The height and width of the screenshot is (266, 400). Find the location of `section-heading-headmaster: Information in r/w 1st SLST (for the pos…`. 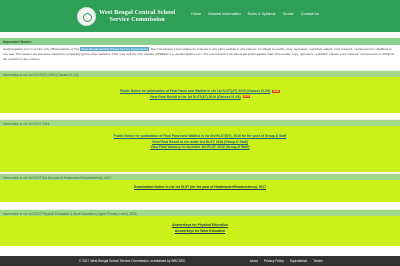

section-heading-headmaster: Information in r/w 1st SLST (for the pos… is located at coordinates (200, 176).